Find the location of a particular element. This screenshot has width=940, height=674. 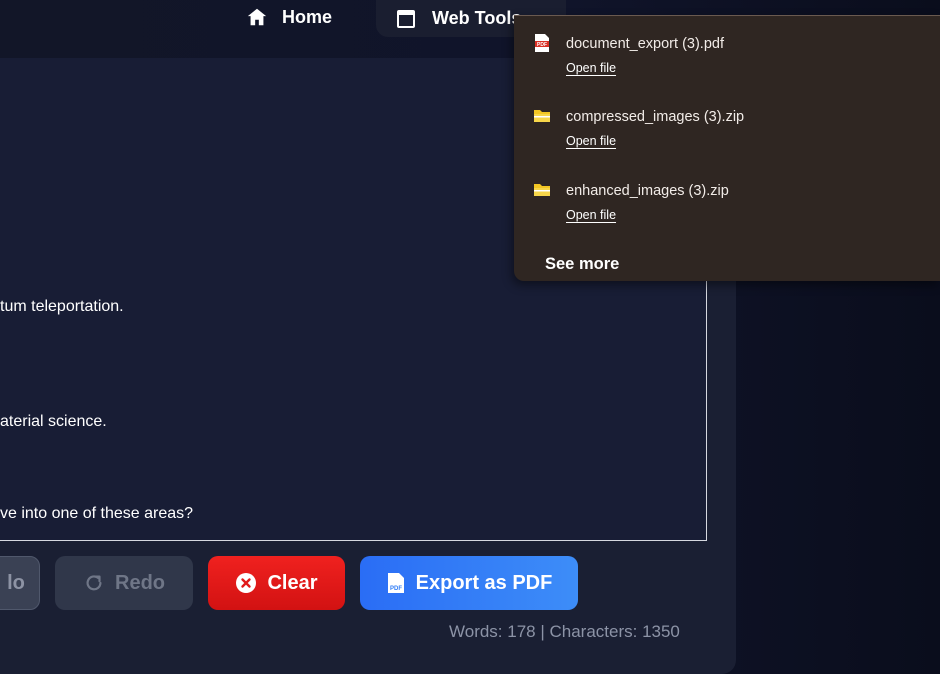

redo-icon is located at coordinates (94, 583).